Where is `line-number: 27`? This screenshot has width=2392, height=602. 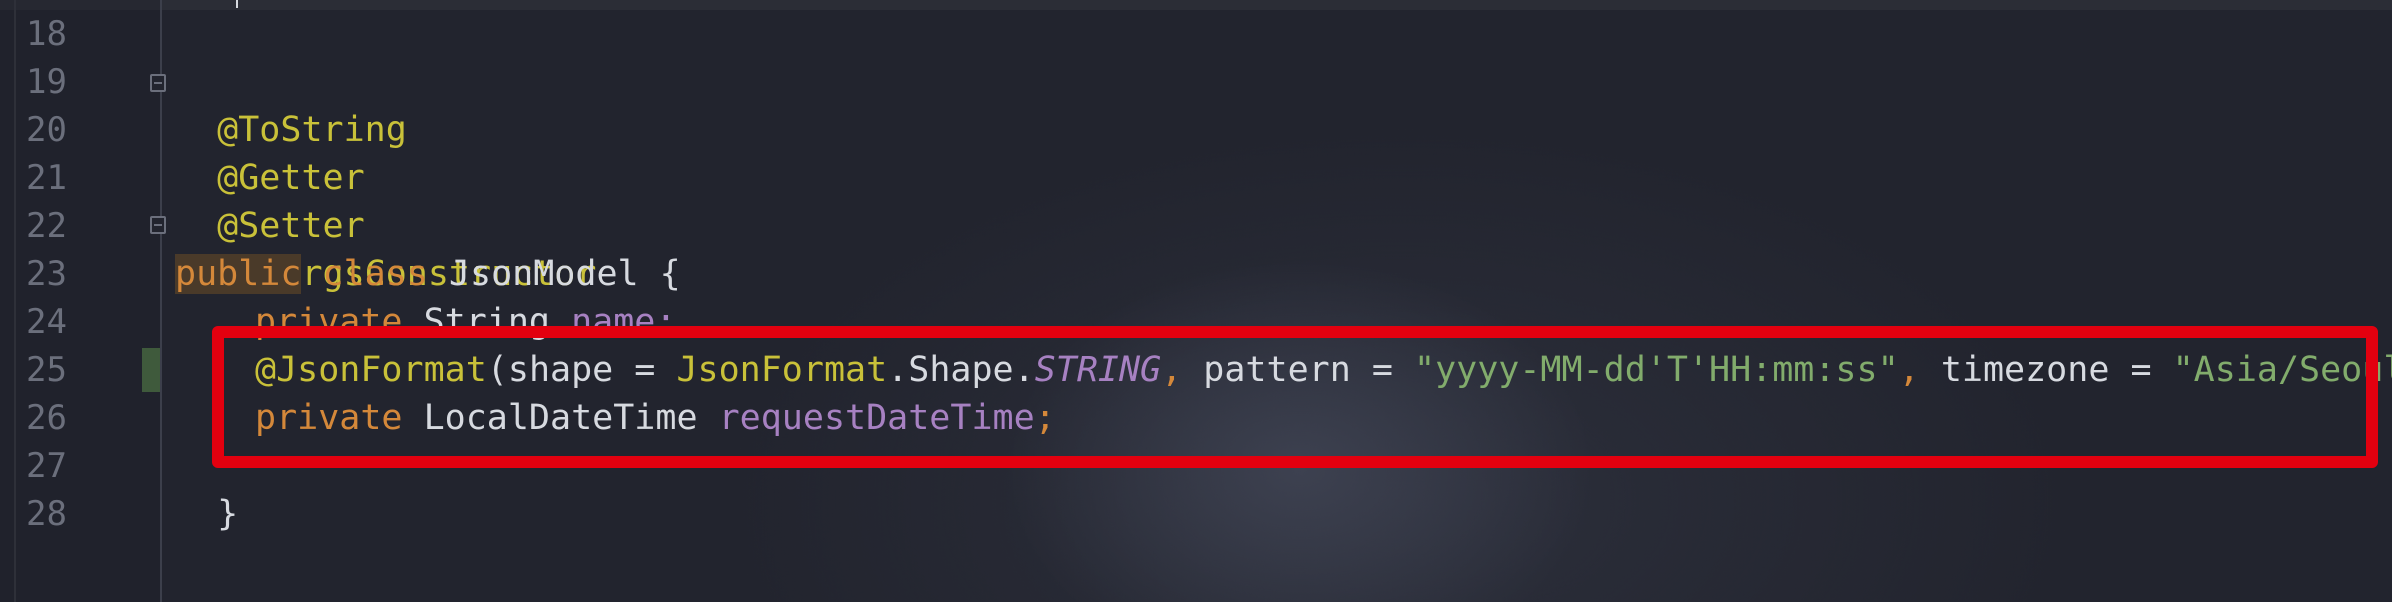 line-number: 27 is located at coordinates (46, 466).